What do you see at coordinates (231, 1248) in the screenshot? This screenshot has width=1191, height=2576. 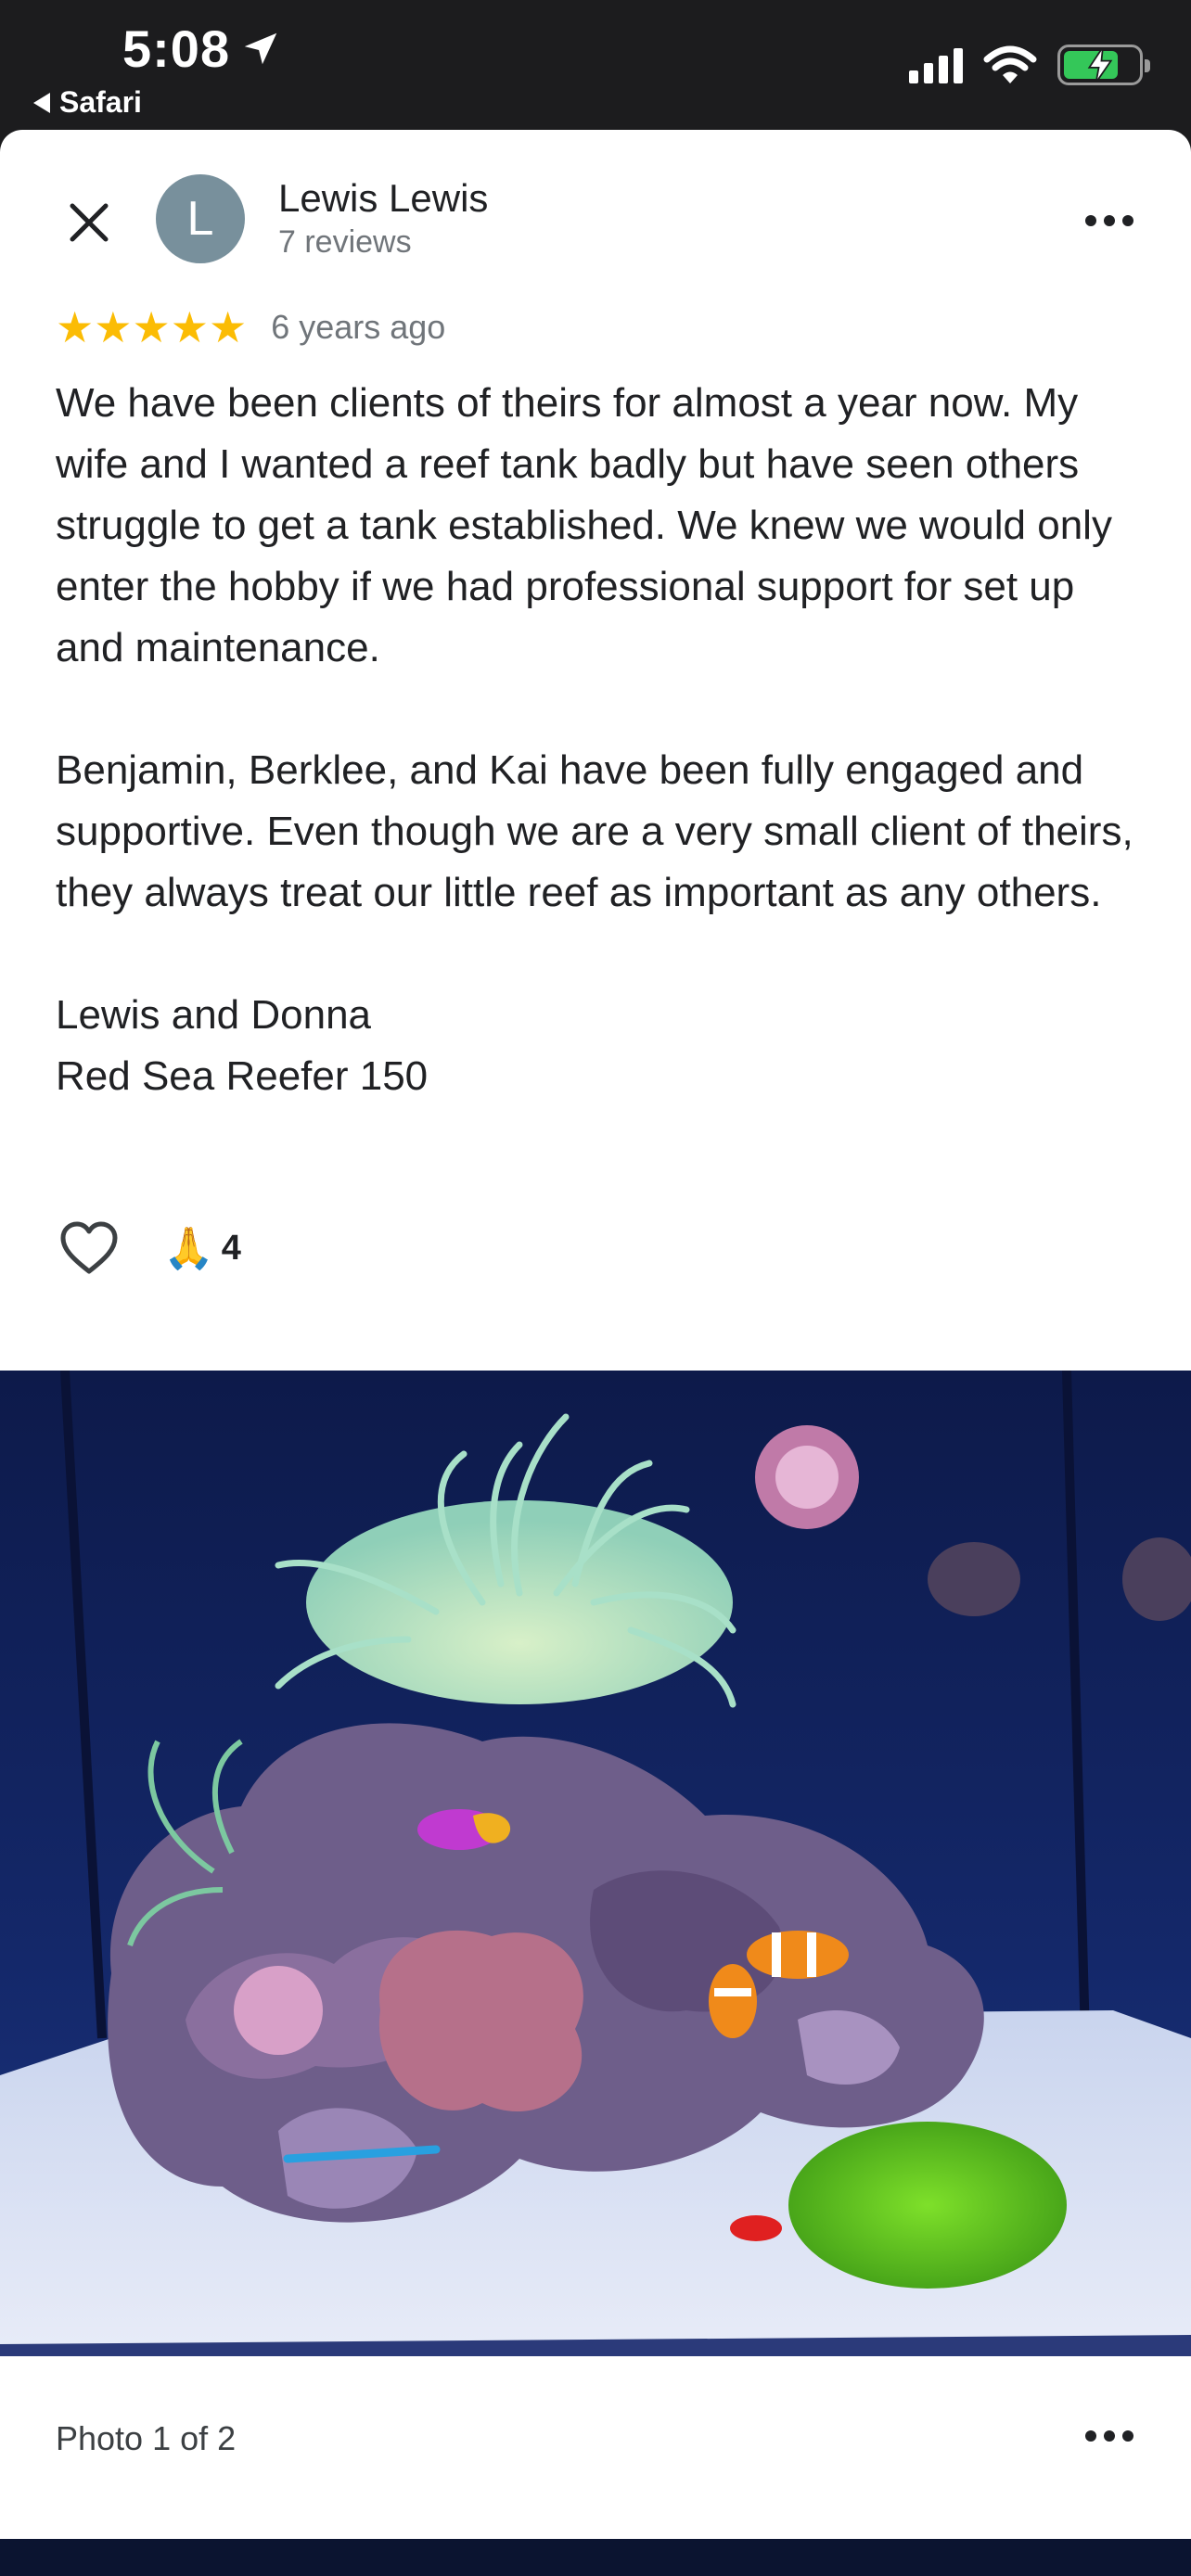 I see `reaction-count: 4` at bounding box center [231, 1248].